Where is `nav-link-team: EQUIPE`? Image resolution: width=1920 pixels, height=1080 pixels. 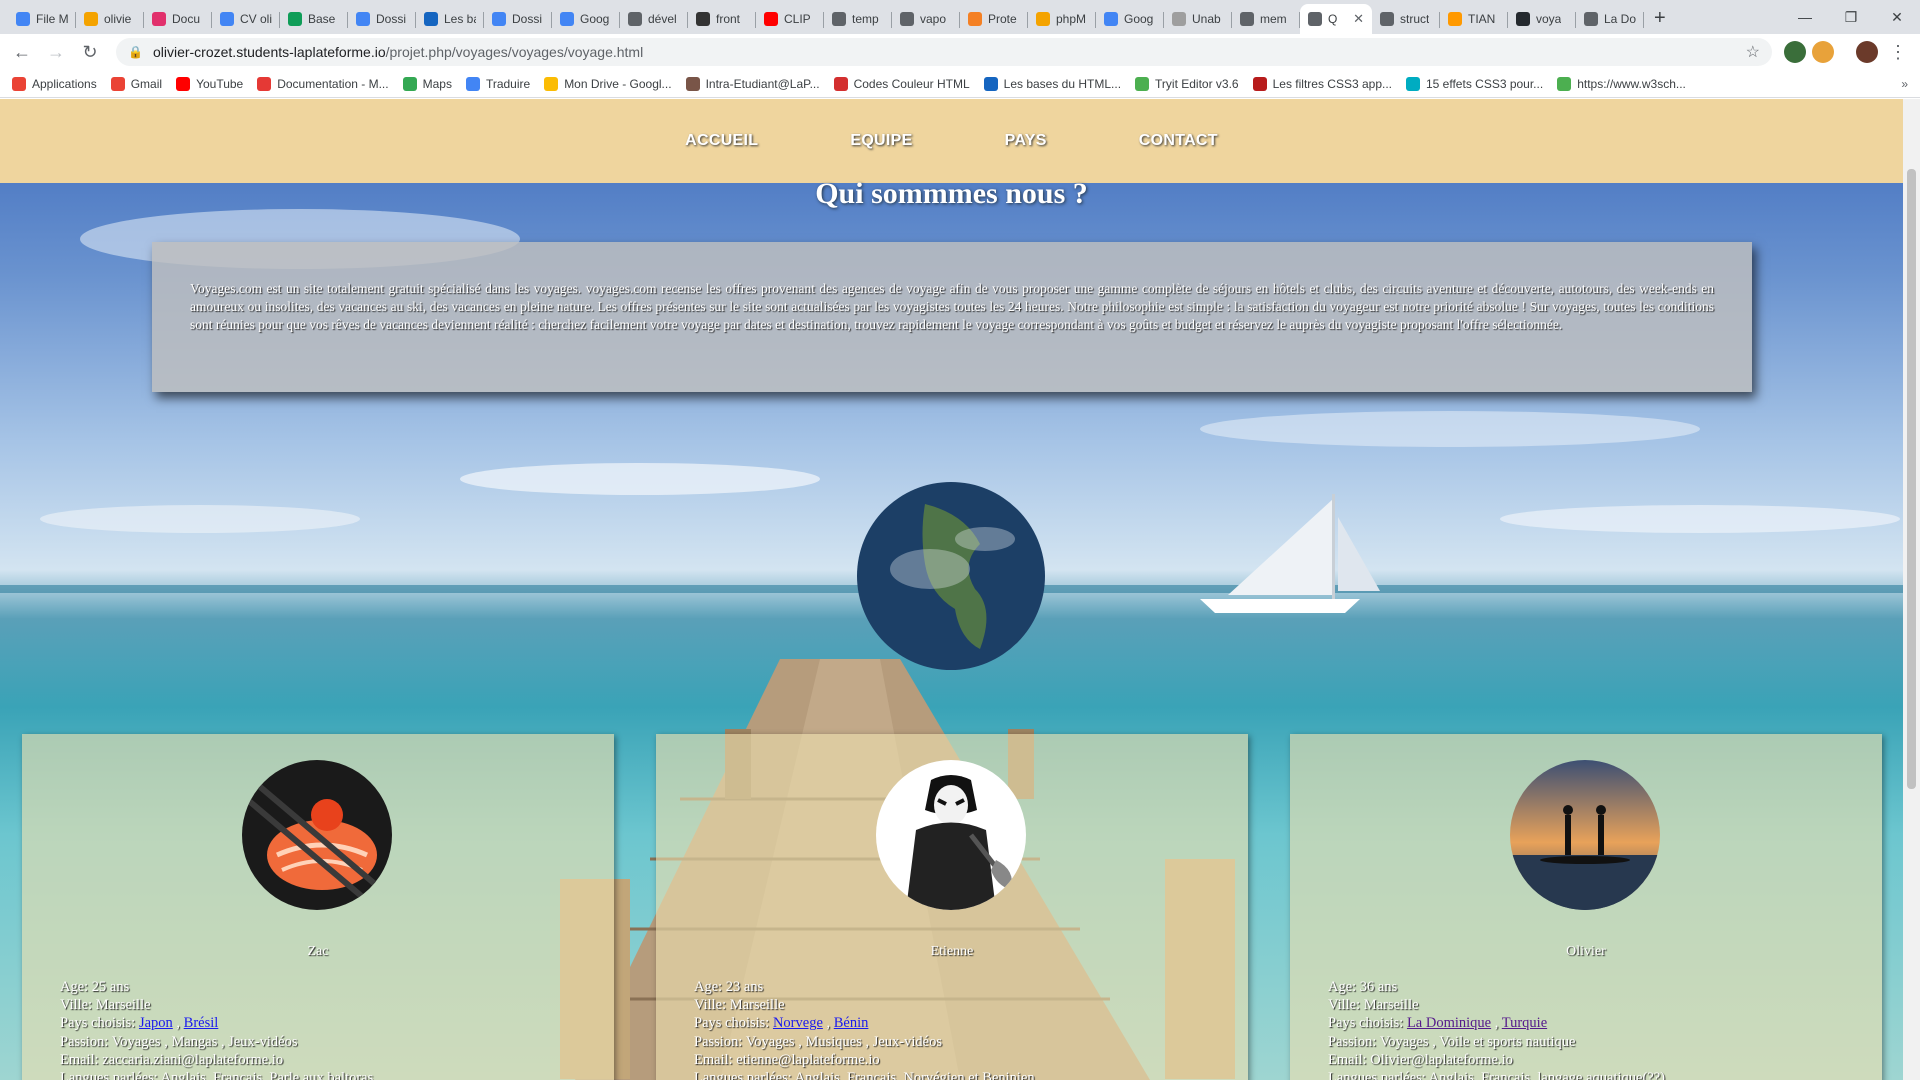 nav-link-team: EQUIPE is located at coordinates (881, 141).